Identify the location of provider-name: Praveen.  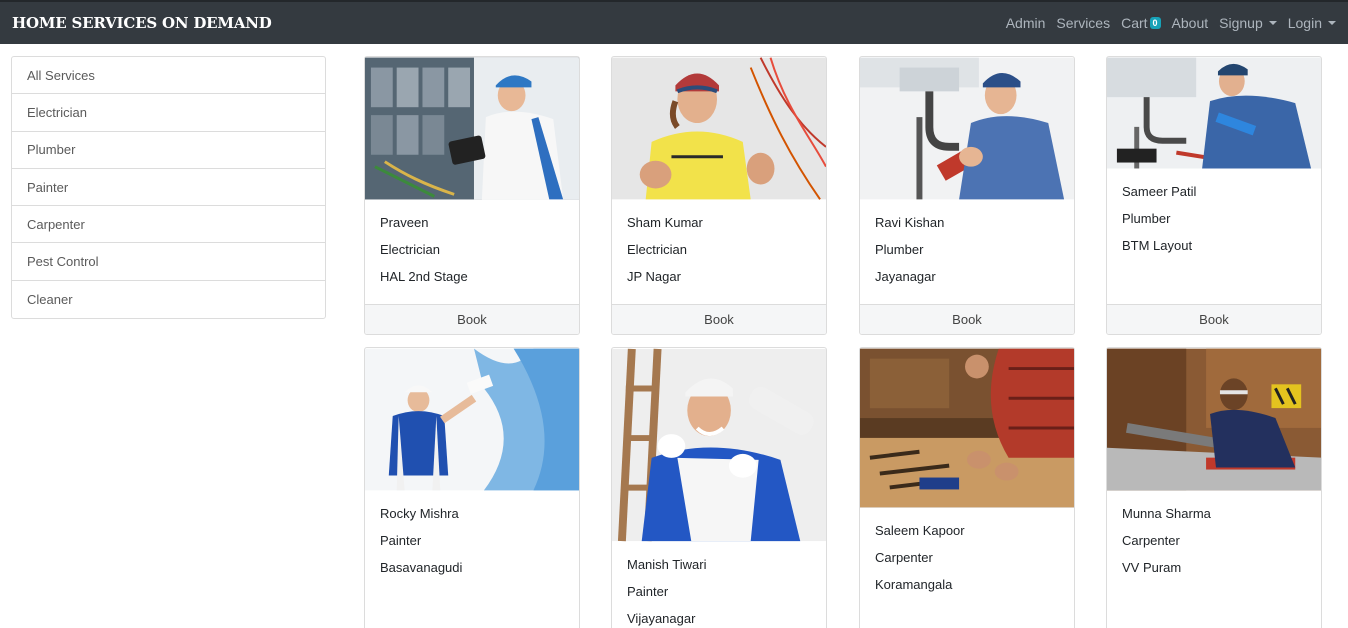
(404, 222).